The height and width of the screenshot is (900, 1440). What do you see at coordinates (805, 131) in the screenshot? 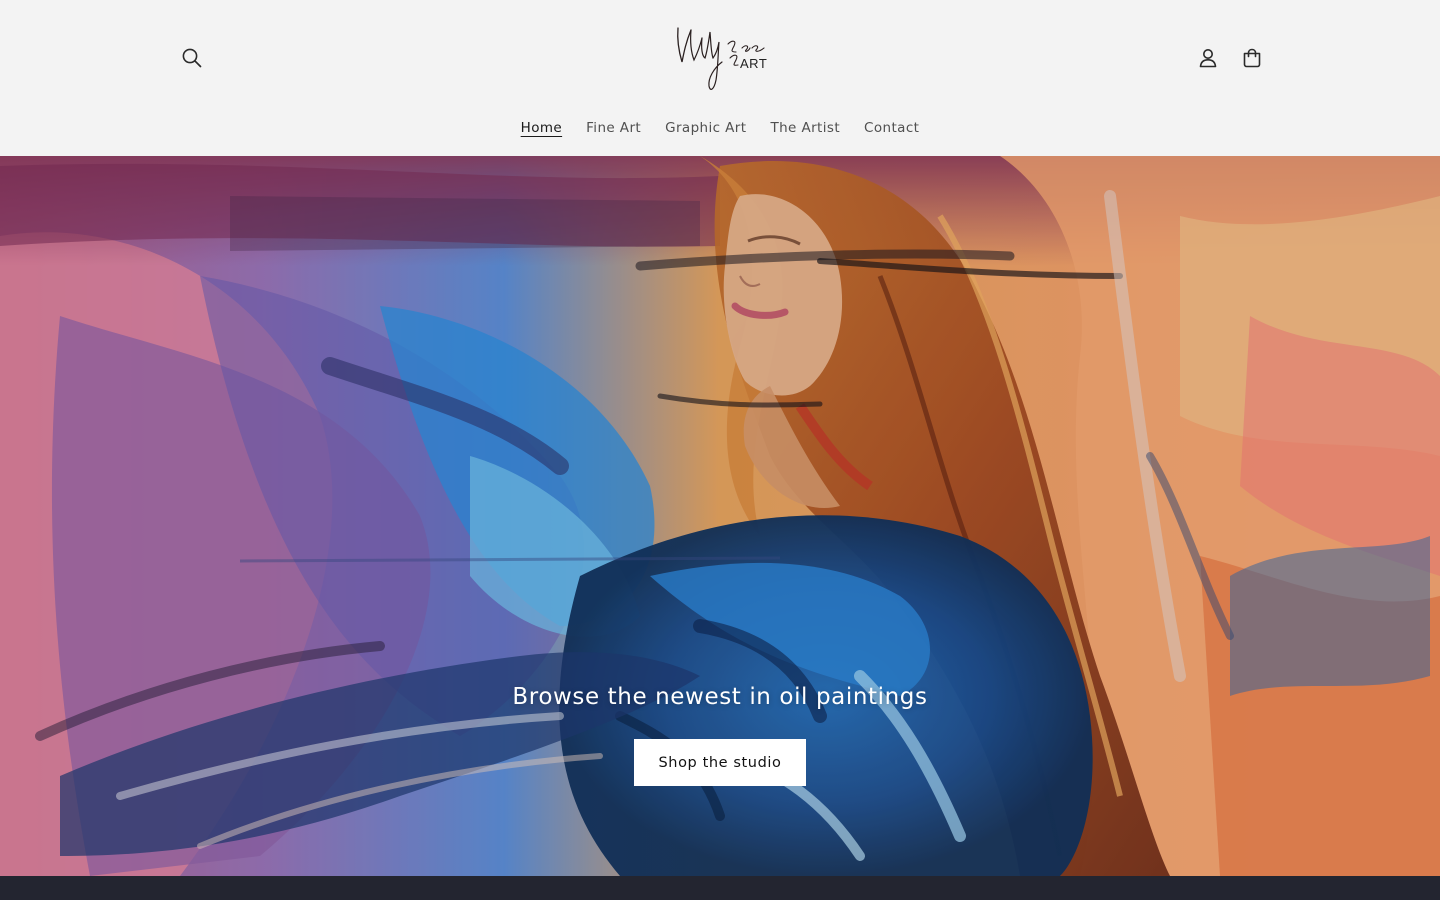
I see `nav-item-the-artist: The Artist` at bounding box center [805, 131].